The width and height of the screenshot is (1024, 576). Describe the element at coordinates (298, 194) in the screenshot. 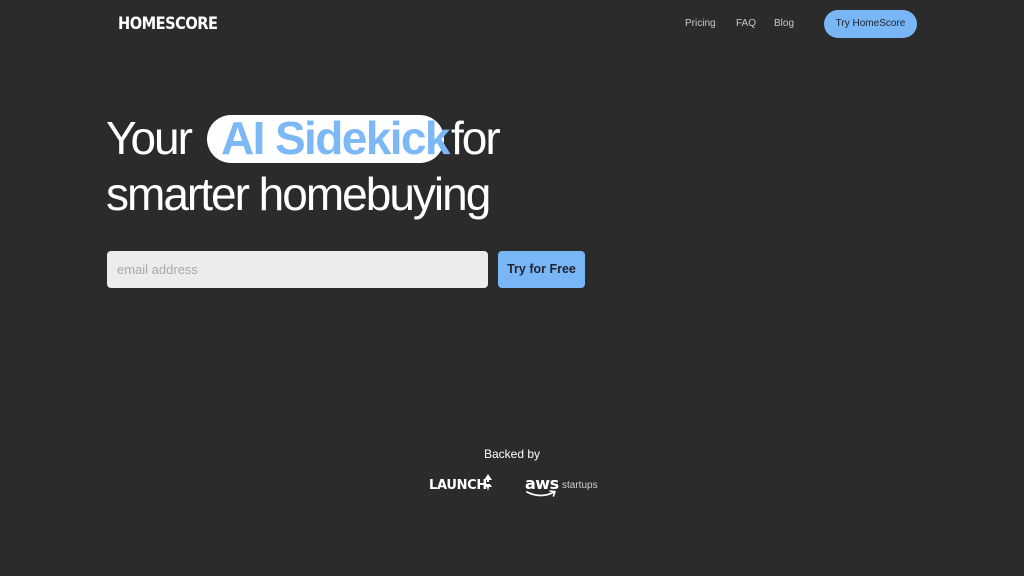

I see `hero-headline-line-2: smarter homebuying` at that location.